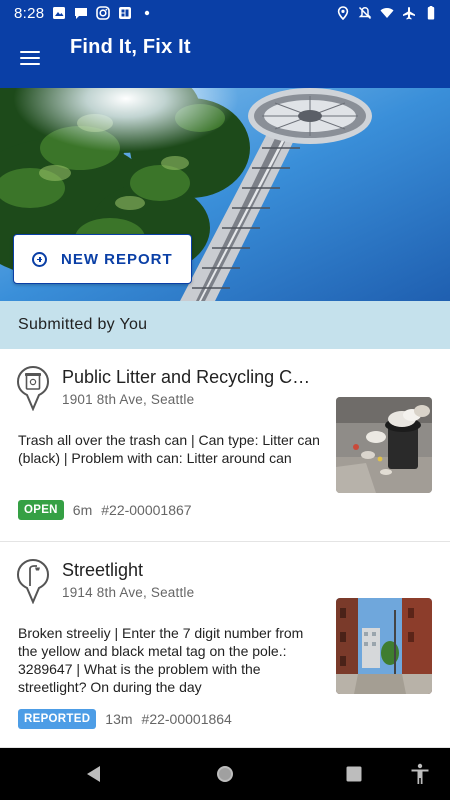 Image resolution: width=450 pixels, height=800 pixels. Describe the element at coordinates (343, 13) in the screenshot. I see `location-icon` at that location.